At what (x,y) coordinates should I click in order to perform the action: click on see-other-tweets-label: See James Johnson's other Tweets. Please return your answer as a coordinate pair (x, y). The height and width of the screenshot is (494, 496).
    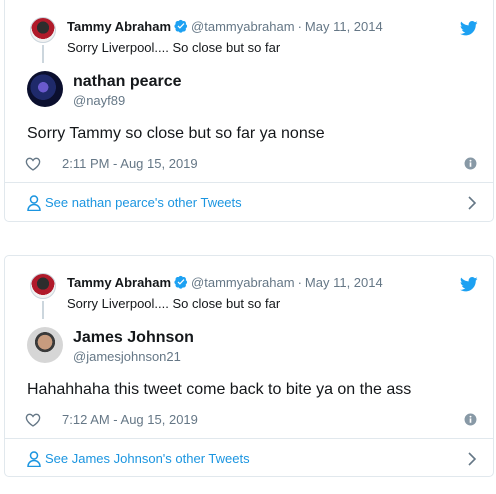
    Looking at the image, I should click on (147, 459).